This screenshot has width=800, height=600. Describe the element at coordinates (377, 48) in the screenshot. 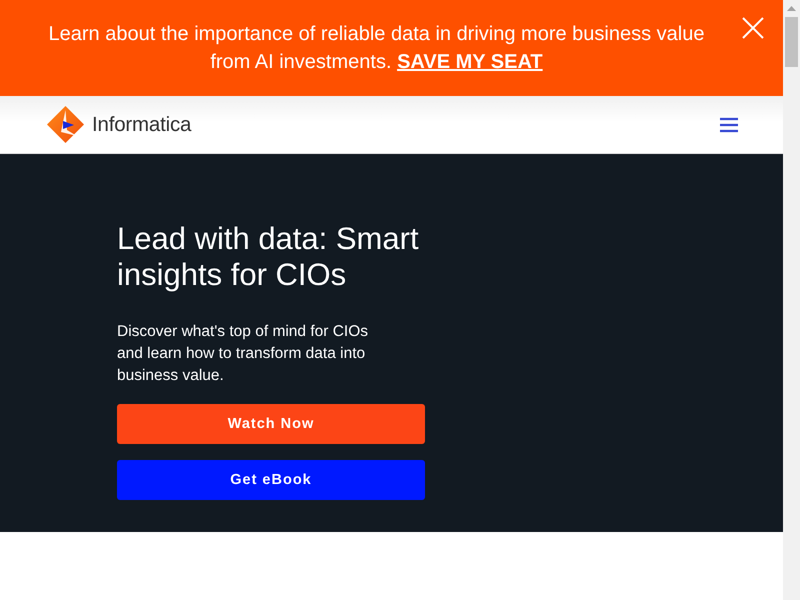

I see `banner-message: Learn about the importance of reliable data in driving more business value from AI investments. SAVE MY SEAT` at that location.